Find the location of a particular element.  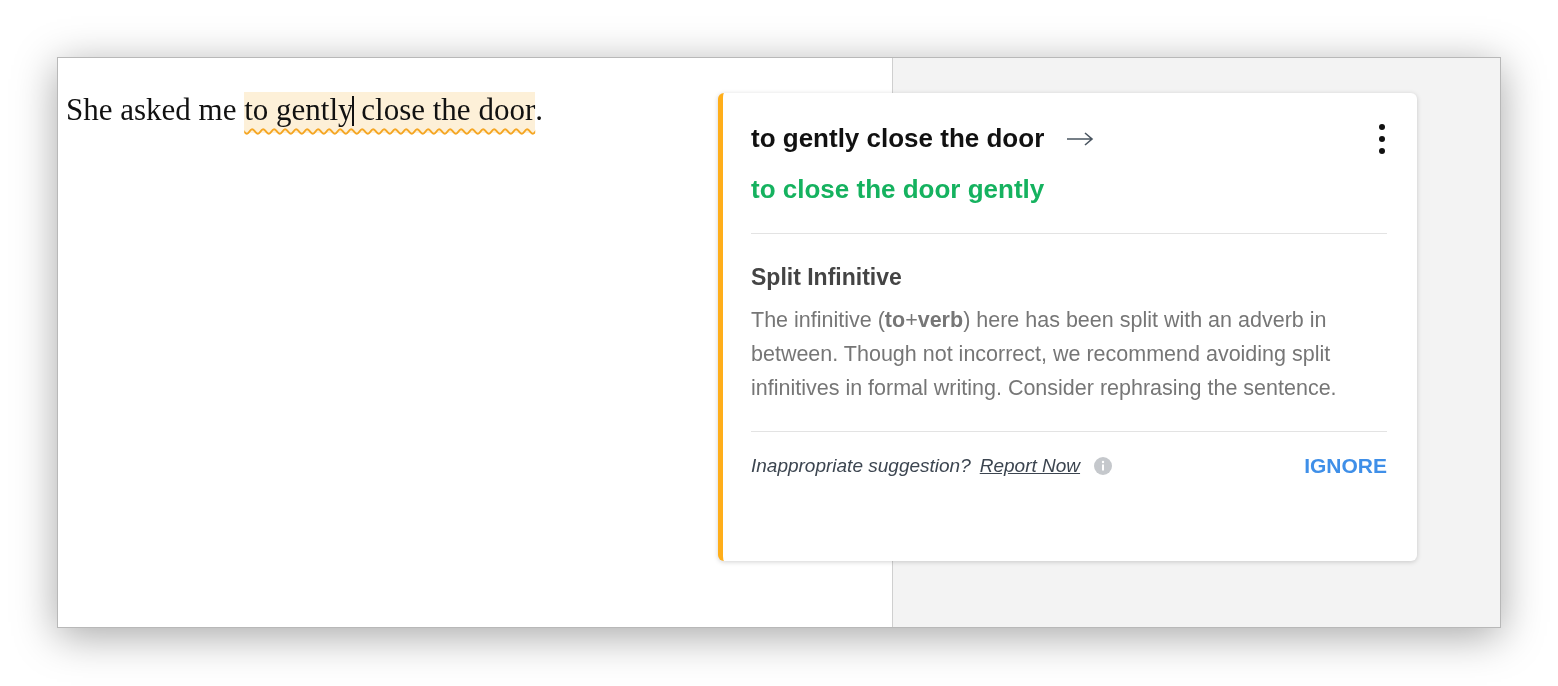

arrow-icon is located at coordinates (1080, 138).